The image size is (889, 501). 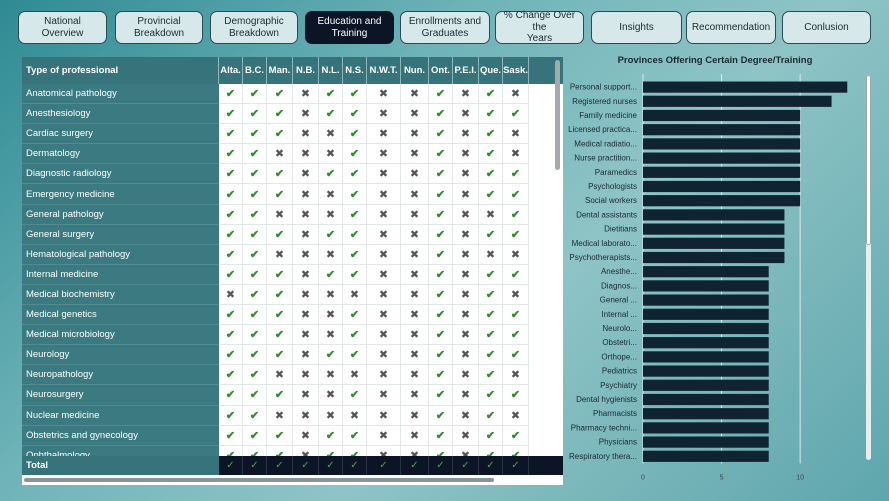 I want to click on row-professional-name: Neurosurgery, so click(x=120, y=395).